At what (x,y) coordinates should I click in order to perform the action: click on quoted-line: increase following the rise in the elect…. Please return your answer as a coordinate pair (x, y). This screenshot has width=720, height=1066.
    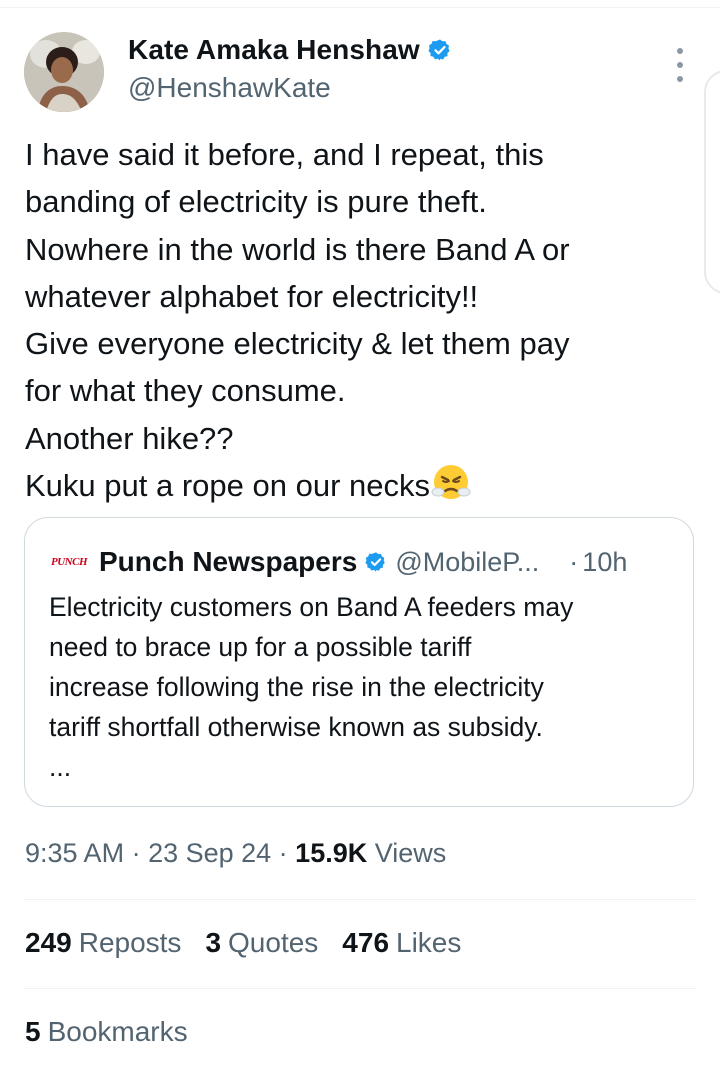
    Looking at the image, I should click on (296, 687).